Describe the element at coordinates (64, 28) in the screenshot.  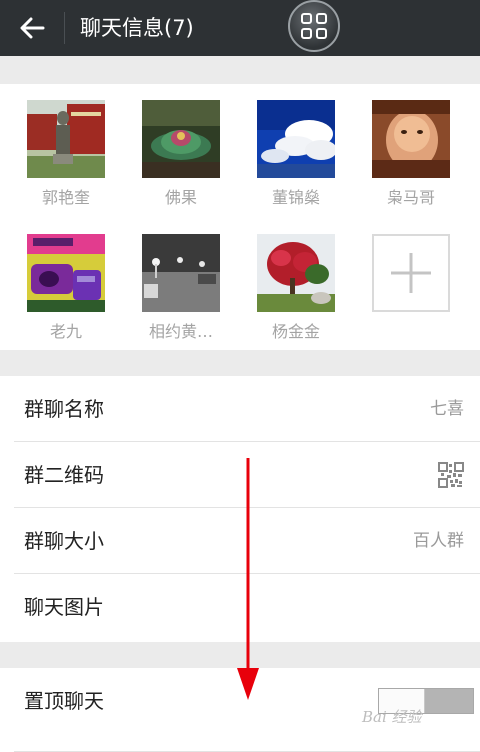
I see `header-divider` at that location.